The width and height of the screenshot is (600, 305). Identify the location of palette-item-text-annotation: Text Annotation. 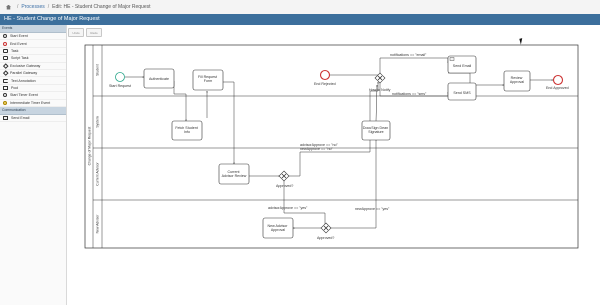
(33, 81).